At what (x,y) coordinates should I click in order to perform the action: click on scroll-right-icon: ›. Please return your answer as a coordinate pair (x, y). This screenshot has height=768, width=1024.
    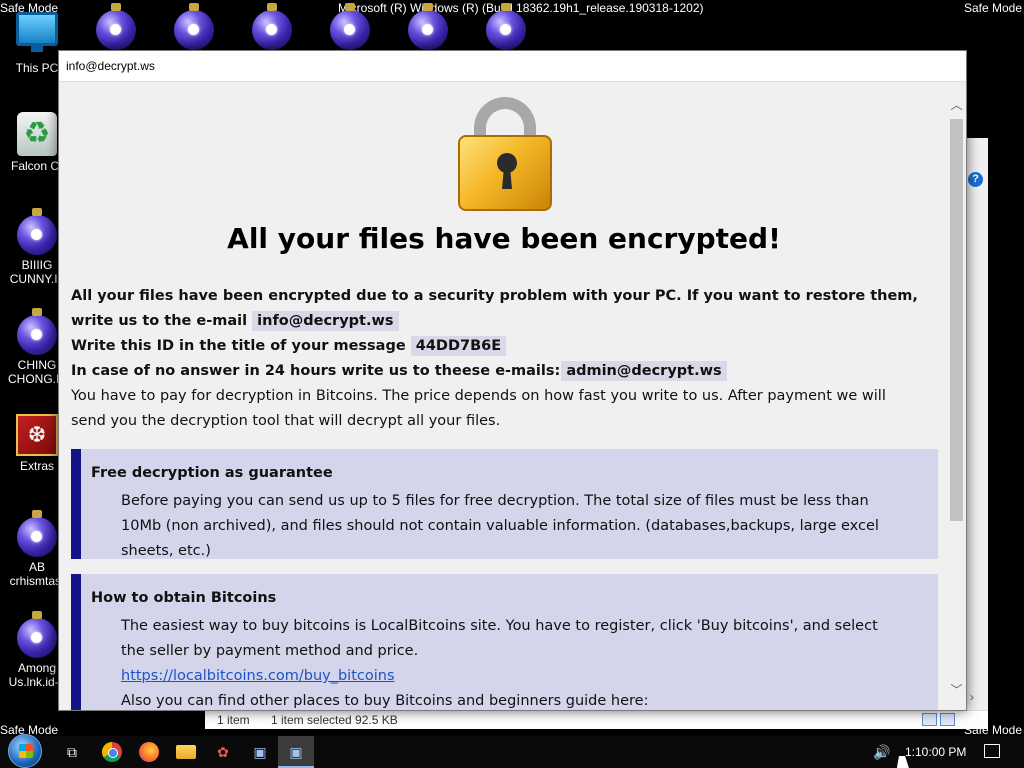
    Looking at the image, I should click on (972, 697).